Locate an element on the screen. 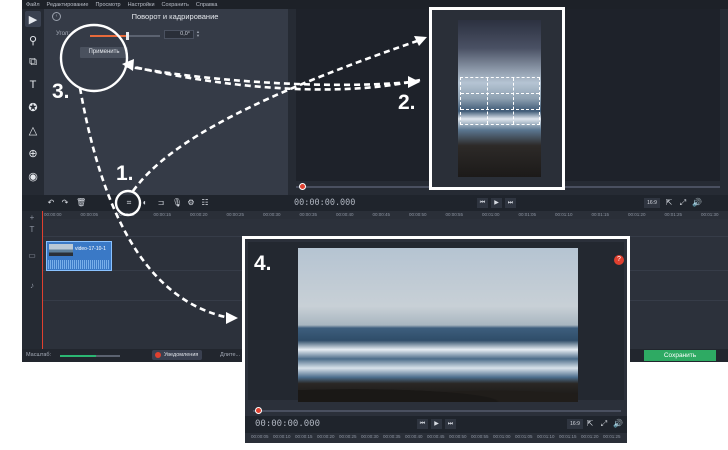 The width and height of the screenshot is (728, 450). scale-slider is located at coordinates (90, 356).